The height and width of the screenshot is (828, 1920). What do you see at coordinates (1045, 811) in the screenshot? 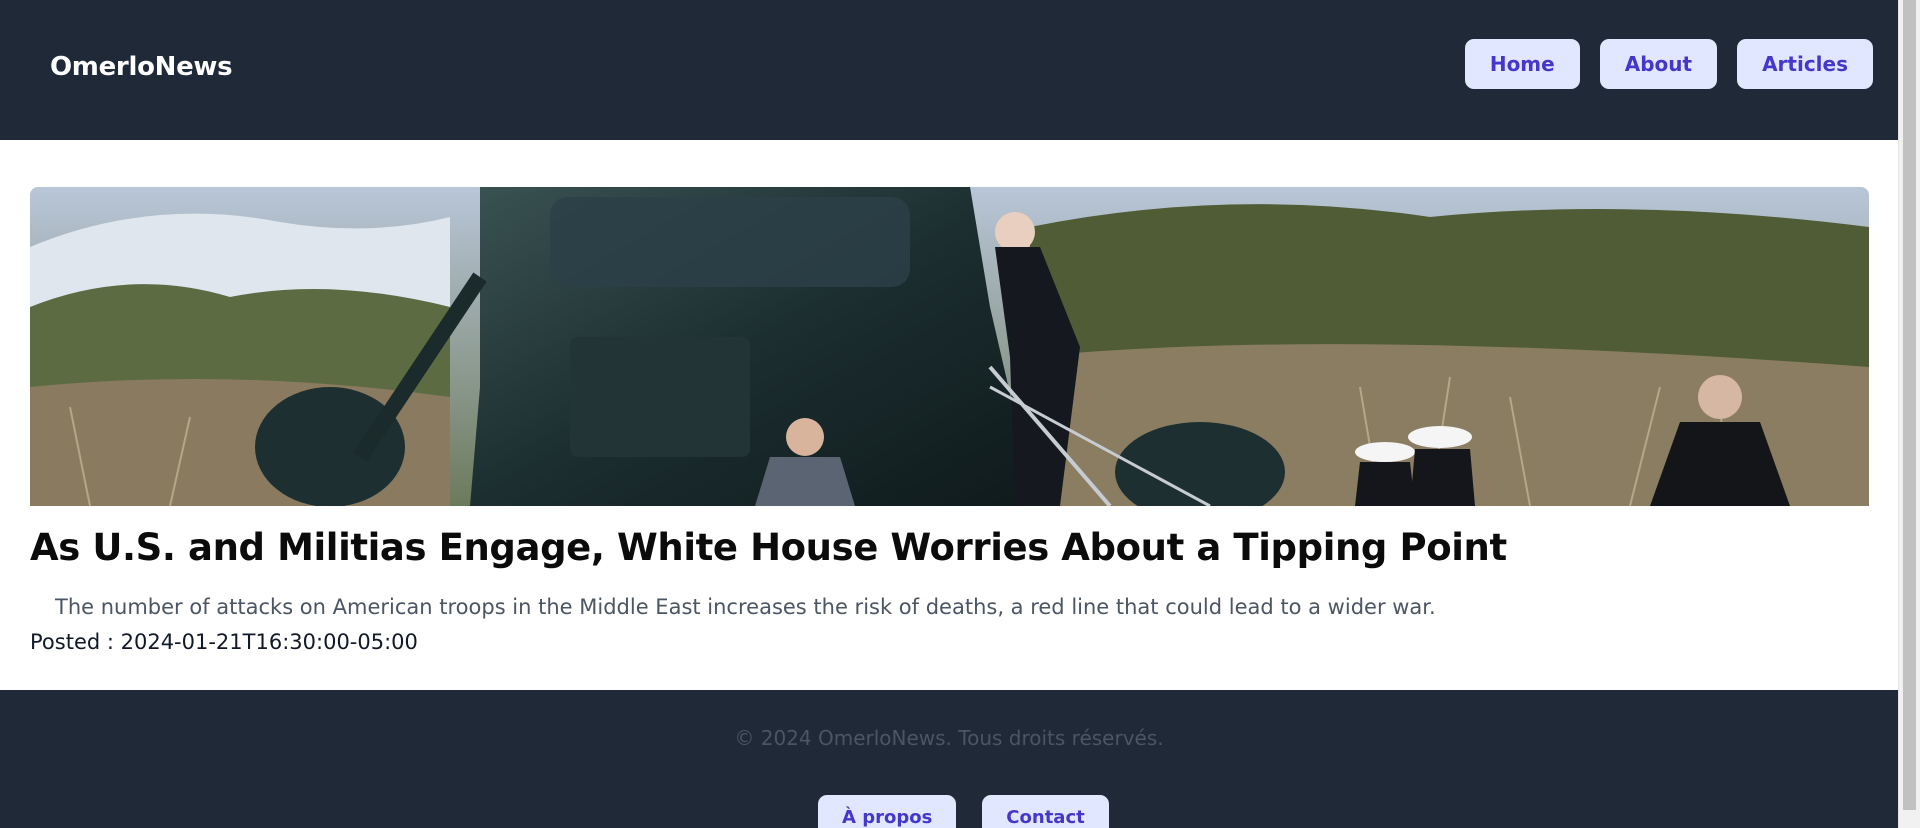
I see `footer-contact-button: Contact` at bounding box center [1045, 811].